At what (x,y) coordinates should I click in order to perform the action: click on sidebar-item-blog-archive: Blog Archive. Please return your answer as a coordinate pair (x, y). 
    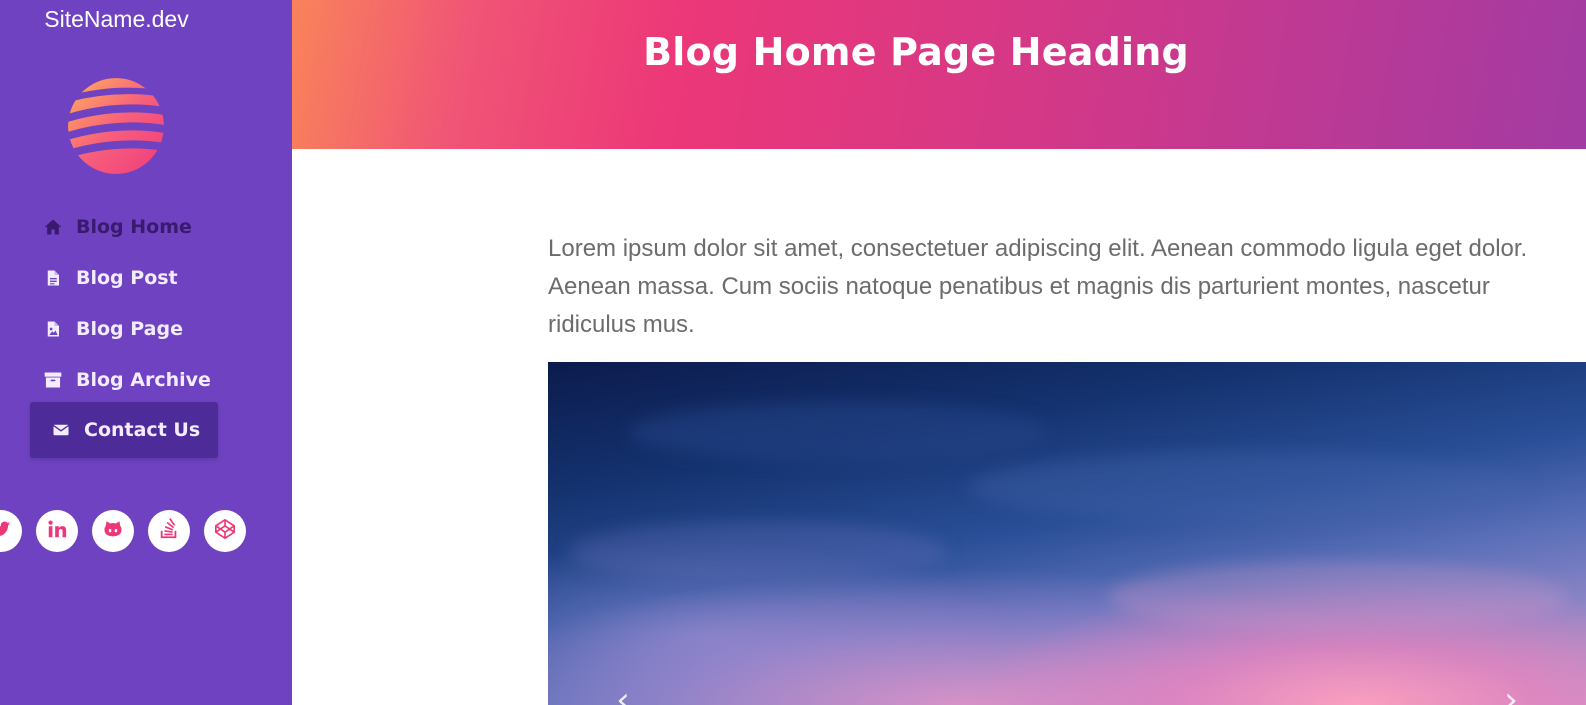
    Looking at the image, I should click on (120, 380).